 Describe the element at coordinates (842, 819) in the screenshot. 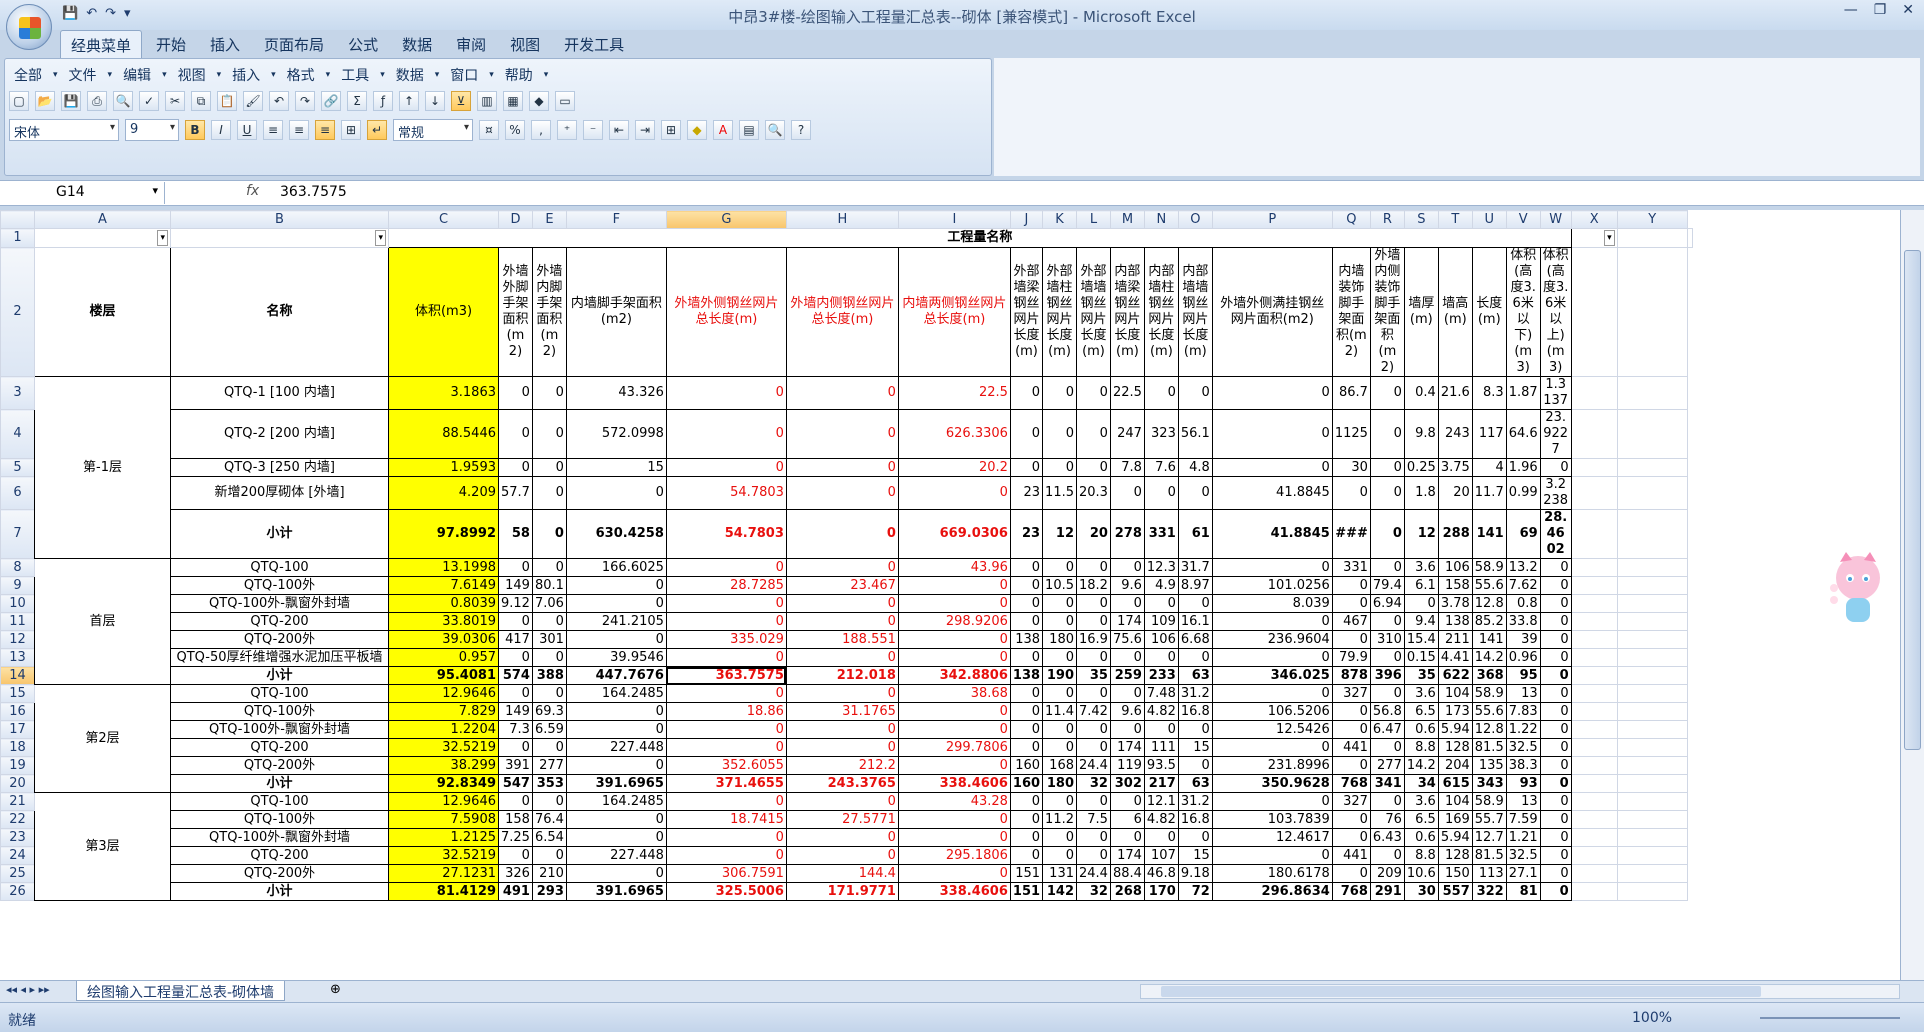

I see `value-cell: 27.5771` at that location.